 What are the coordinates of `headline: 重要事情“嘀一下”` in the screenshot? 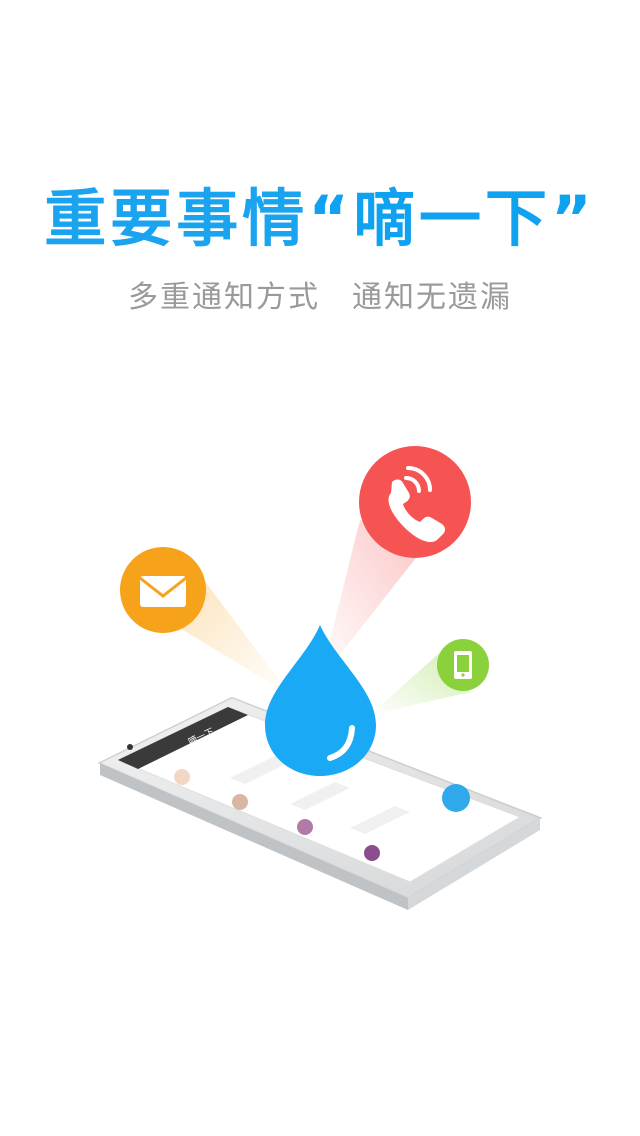 It's located at (320, 213).